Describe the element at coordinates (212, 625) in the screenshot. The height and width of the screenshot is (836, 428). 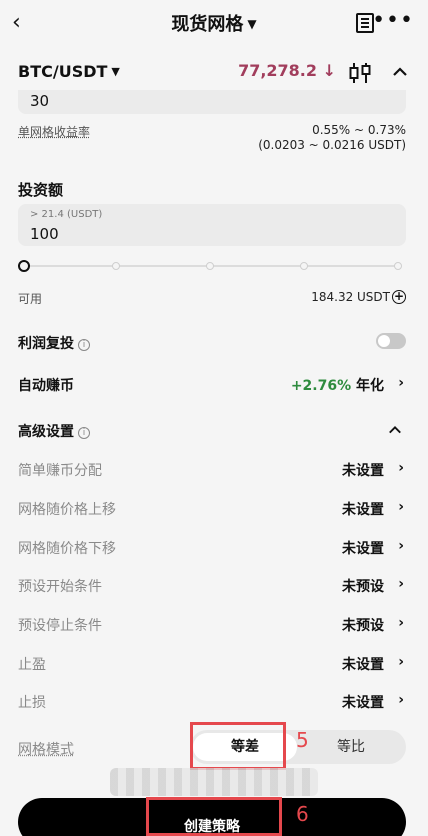
I see `advanced-item-row: 预设停止条件 未预设 ›` at that location.